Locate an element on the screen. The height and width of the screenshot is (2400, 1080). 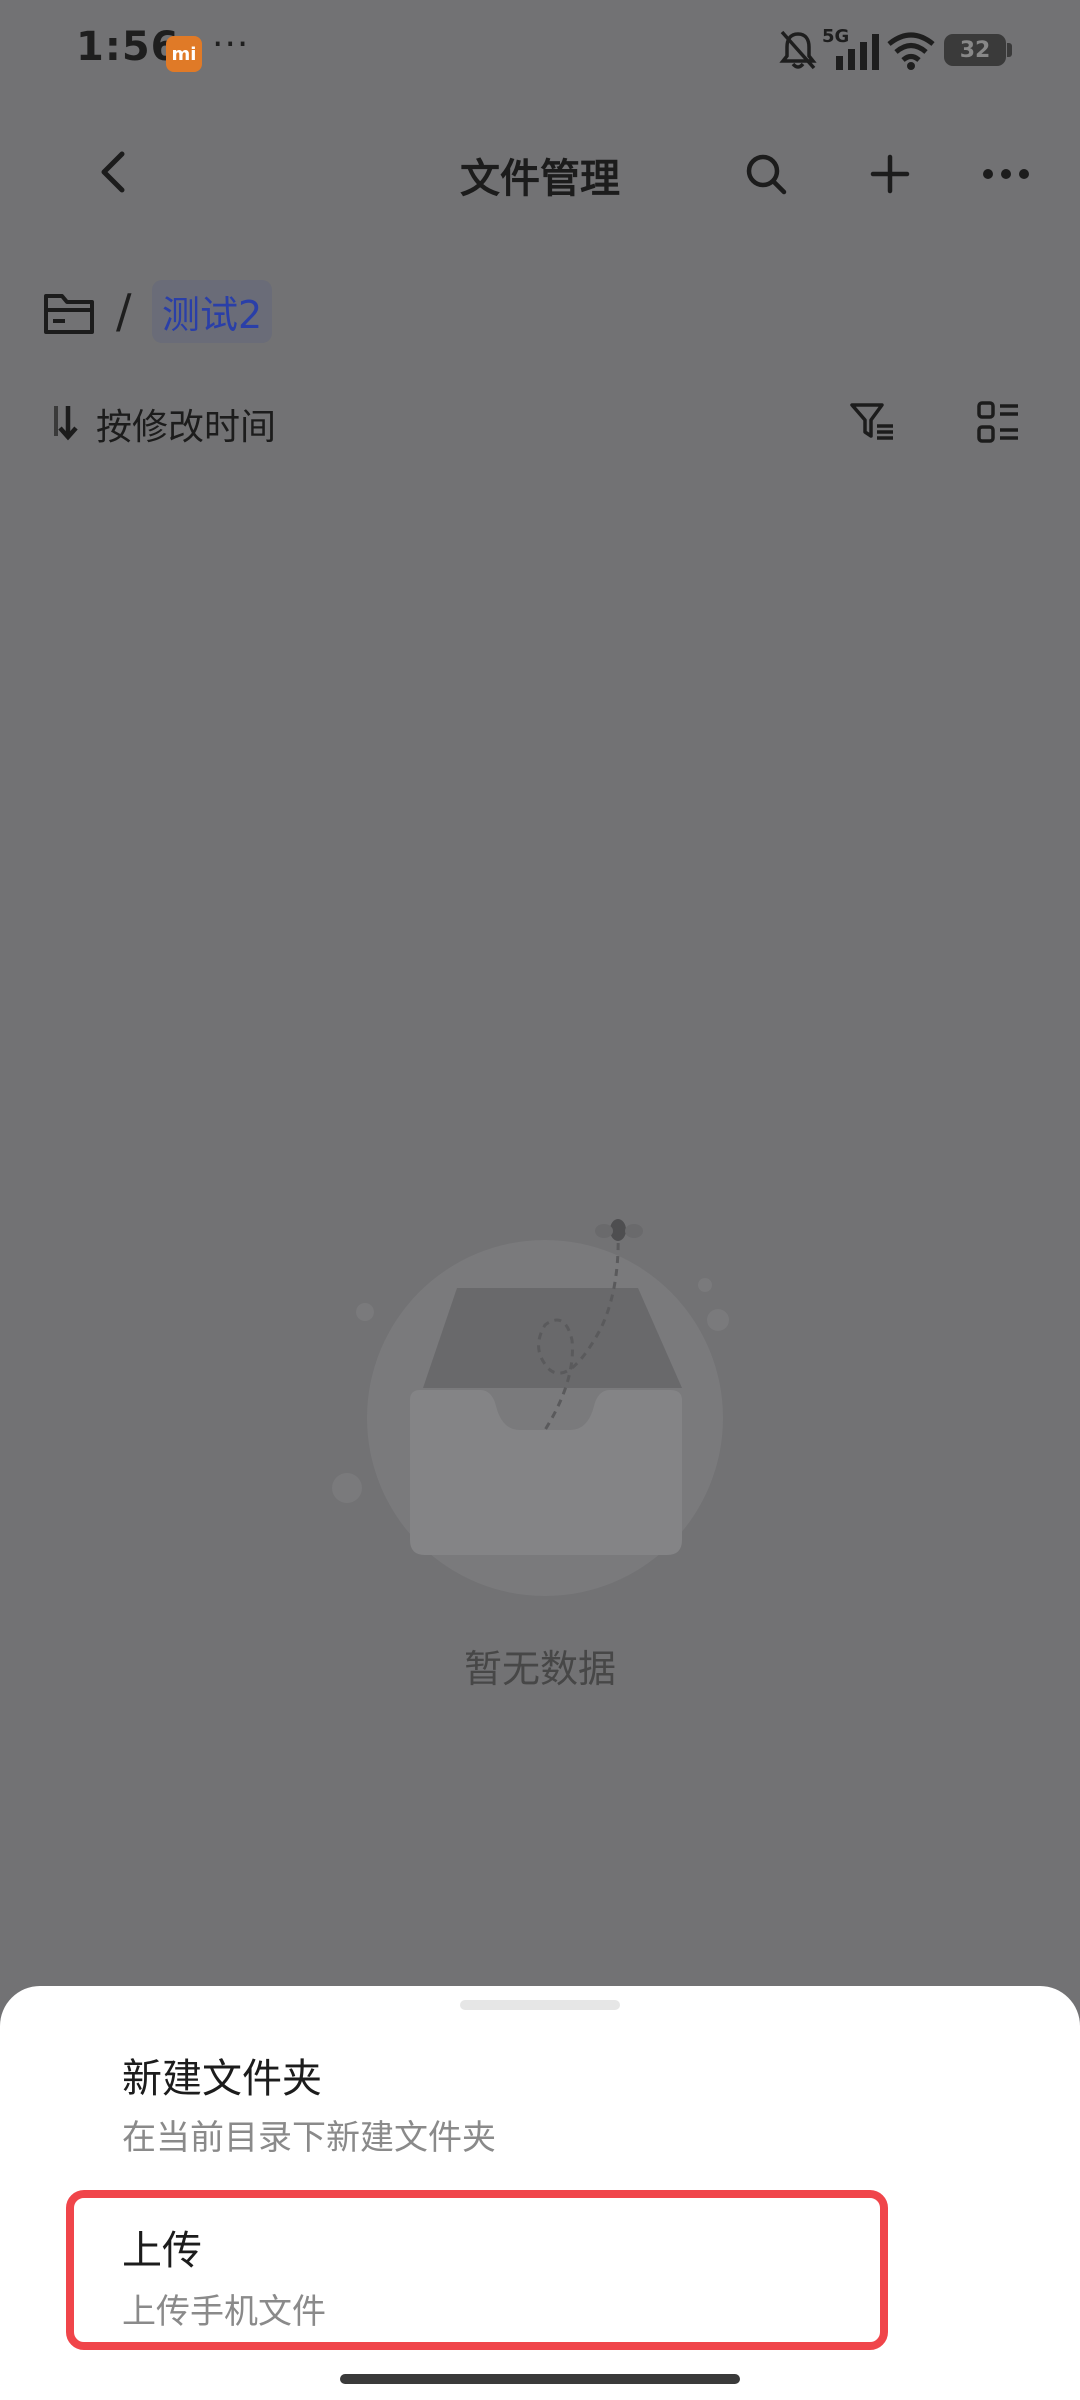
status-time: 1:56 is located at coordinates (128, 47).